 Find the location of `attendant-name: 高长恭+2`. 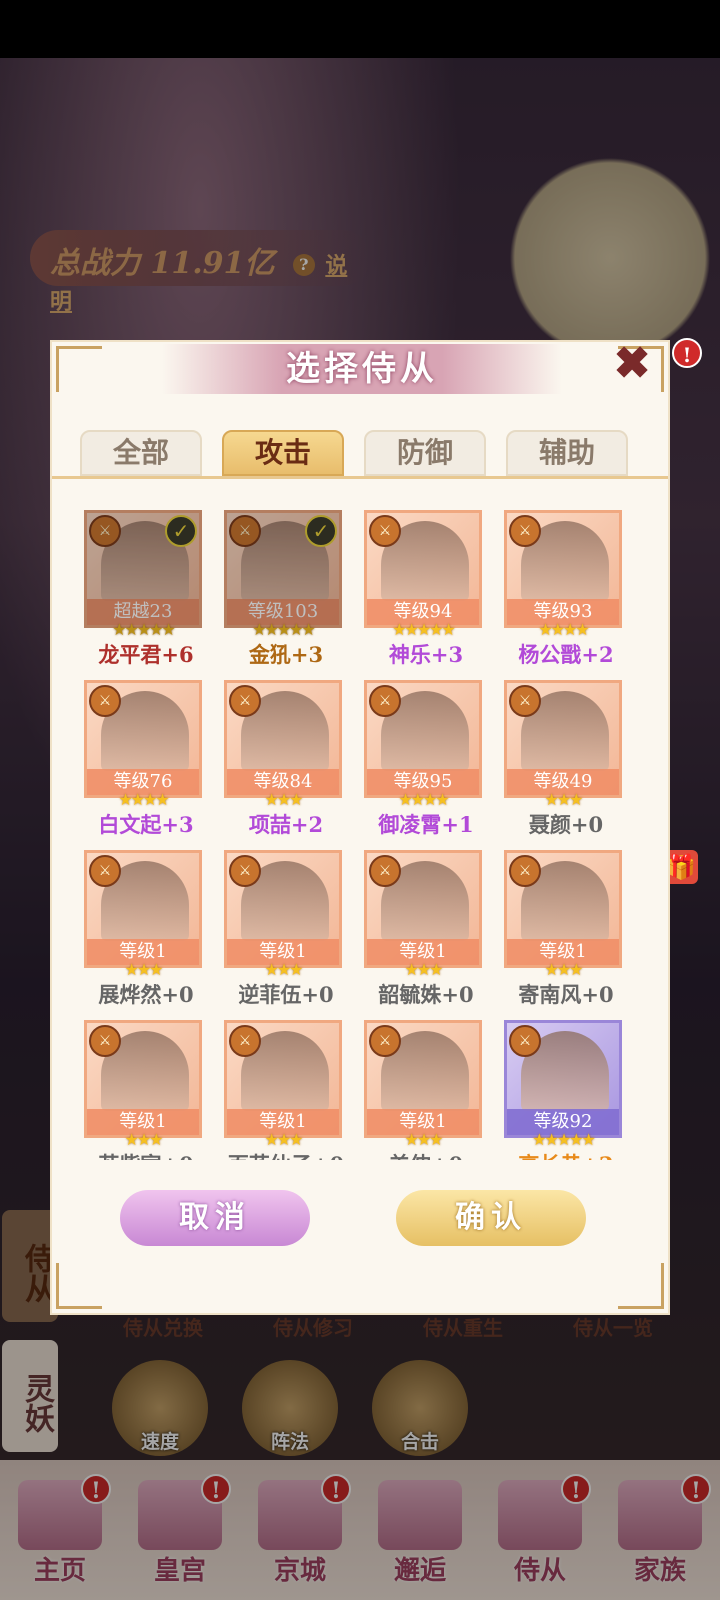

attendant-name: 高长恭+2 is located at coordinates (566, 1154).